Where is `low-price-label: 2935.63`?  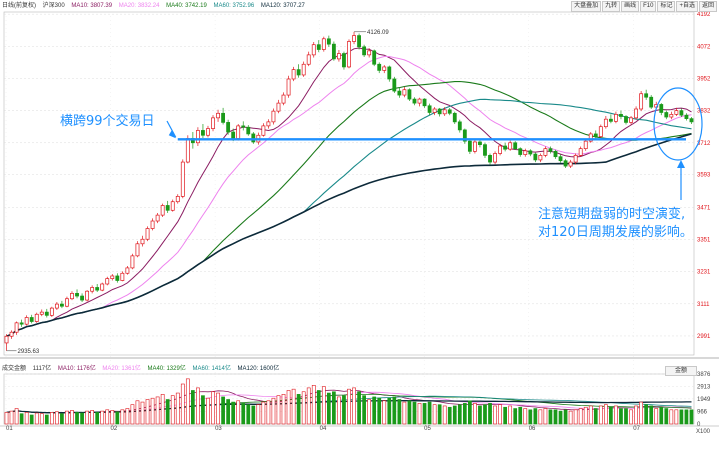 low-price-label: 2935.63 is located at coordinates (29, 352).